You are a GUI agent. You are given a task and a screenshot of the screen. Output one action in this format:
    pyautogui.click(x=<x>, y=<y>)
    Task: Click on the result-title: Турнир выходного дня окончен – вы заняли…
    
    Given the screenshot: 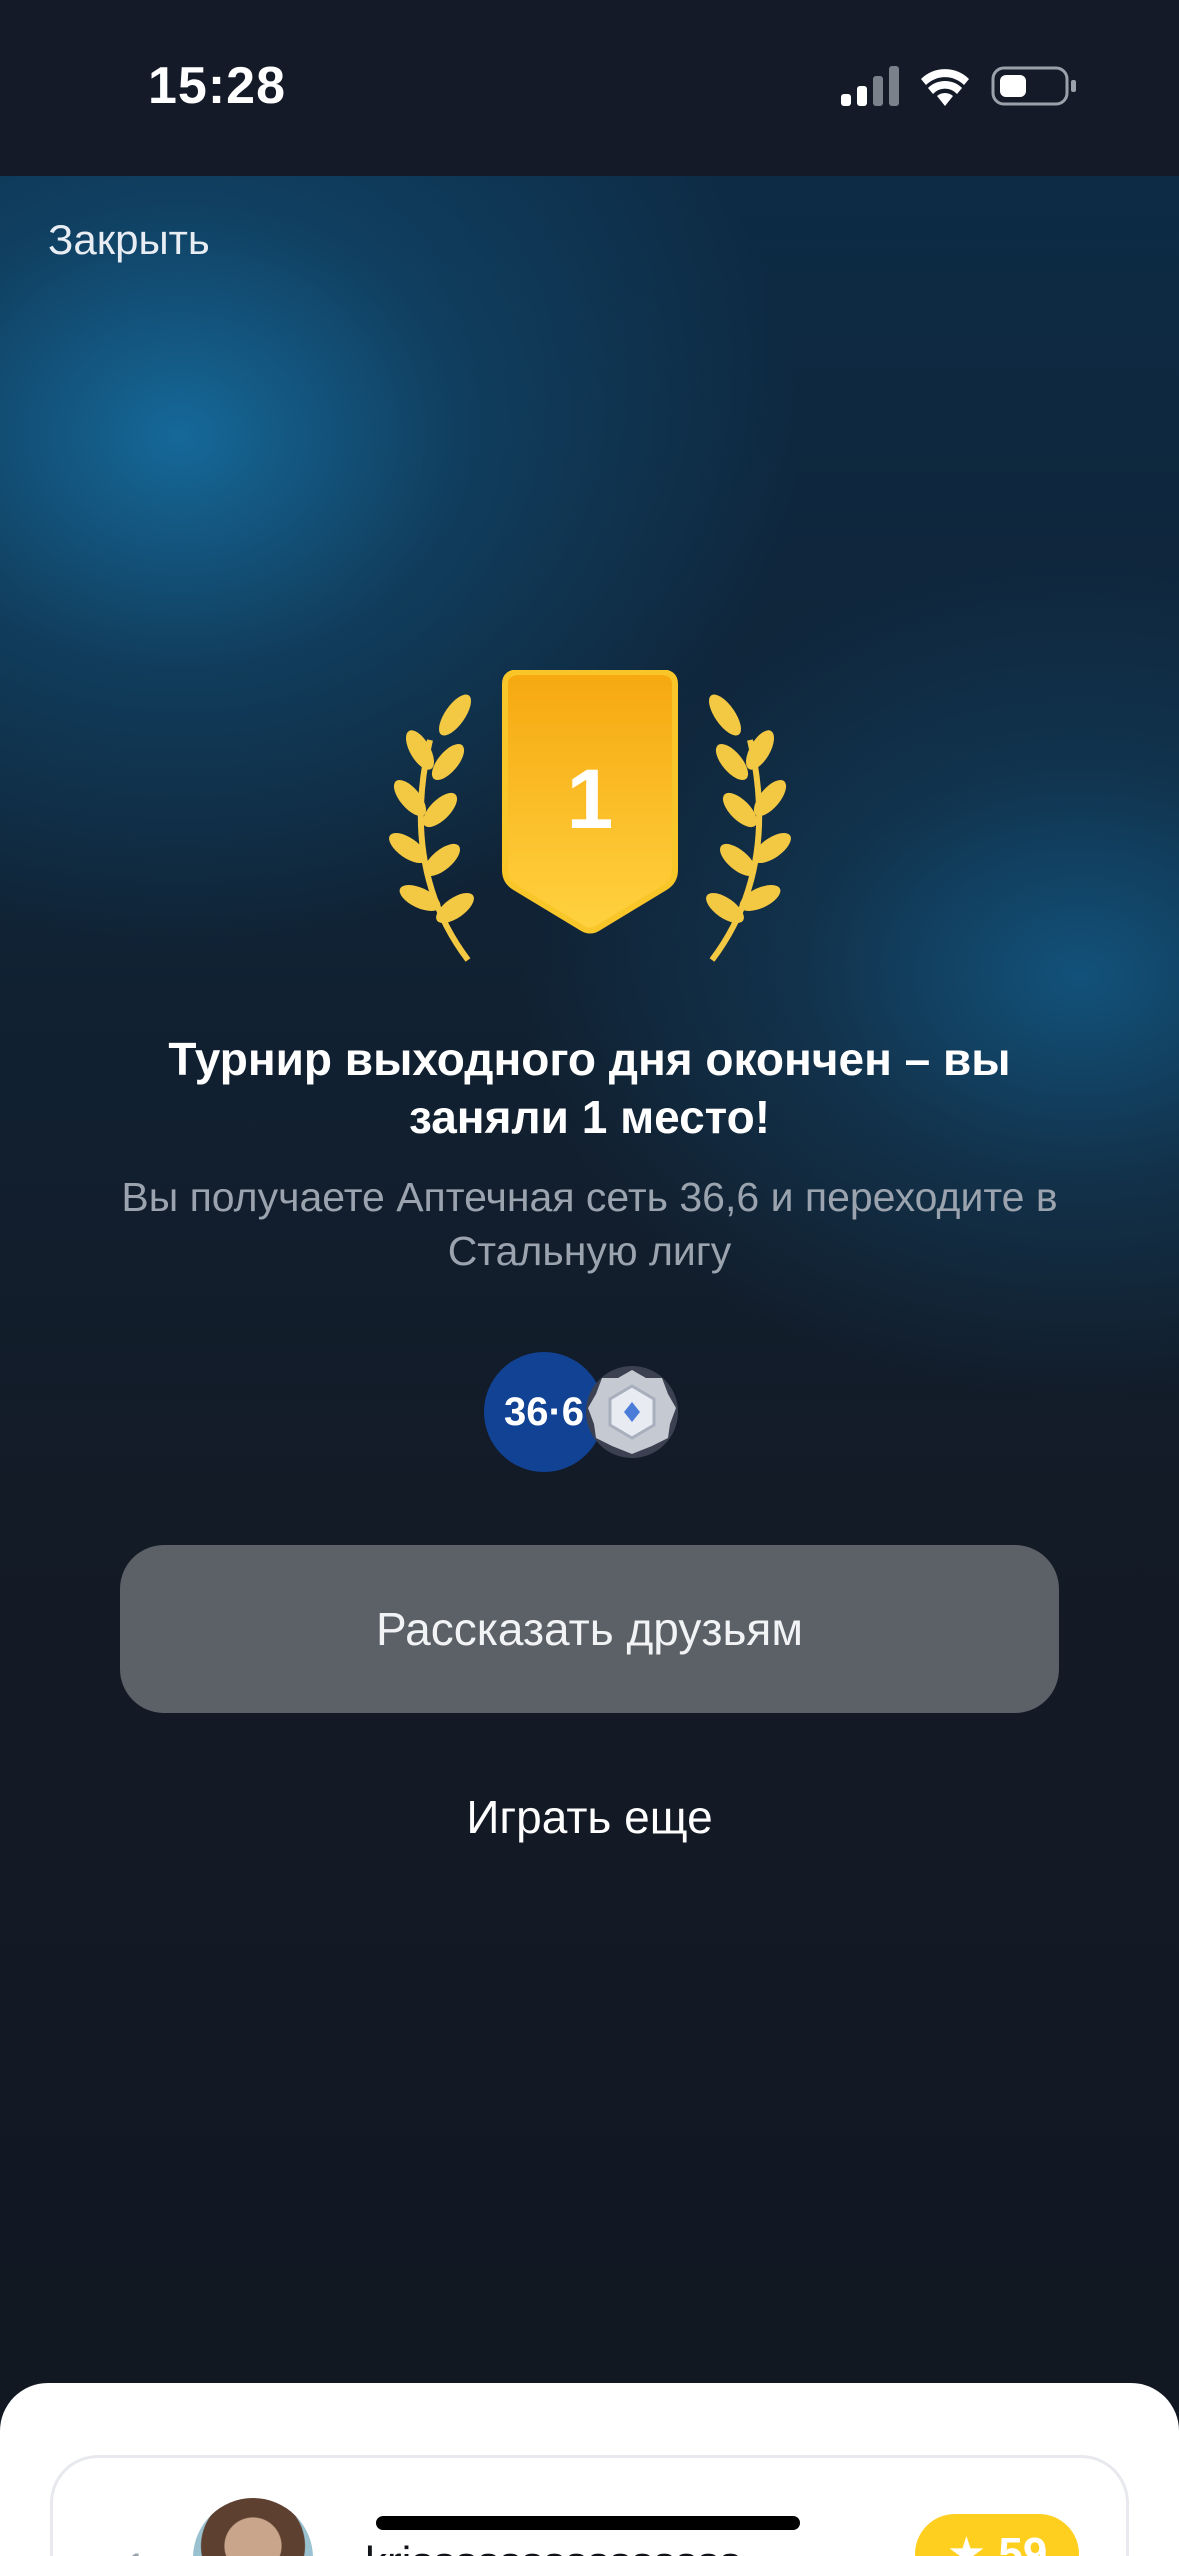 What is the action you would take?
    pyautogui.click(x=589, y=1088)
    